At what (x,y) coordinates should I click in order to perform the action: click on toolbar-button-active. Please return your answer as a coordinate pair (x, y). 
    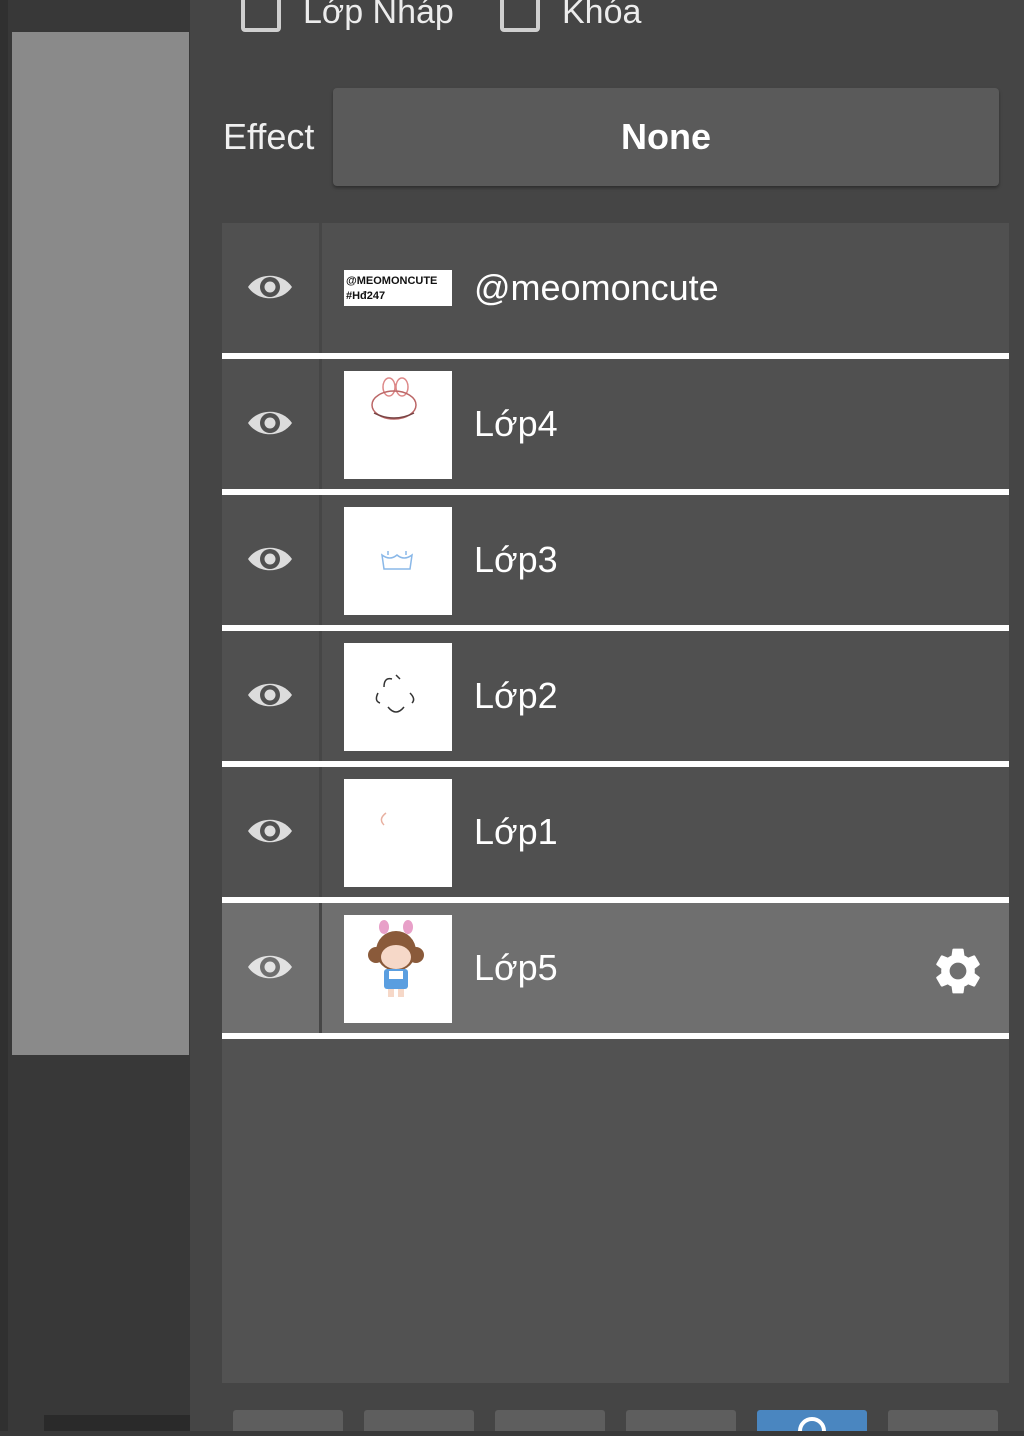
    Looking at the image, I should click on (812, 1423).